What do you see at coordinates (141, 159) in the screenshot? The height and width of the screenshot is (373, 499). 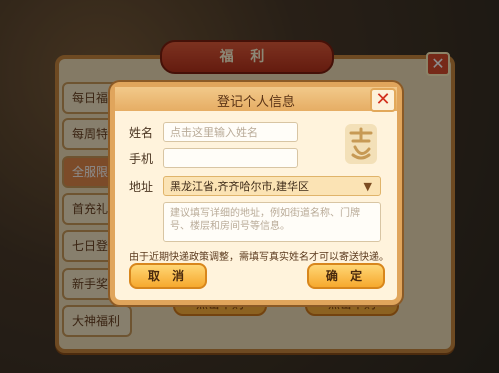 I see `phone-label: 手机` at bounding box center [141, 159].